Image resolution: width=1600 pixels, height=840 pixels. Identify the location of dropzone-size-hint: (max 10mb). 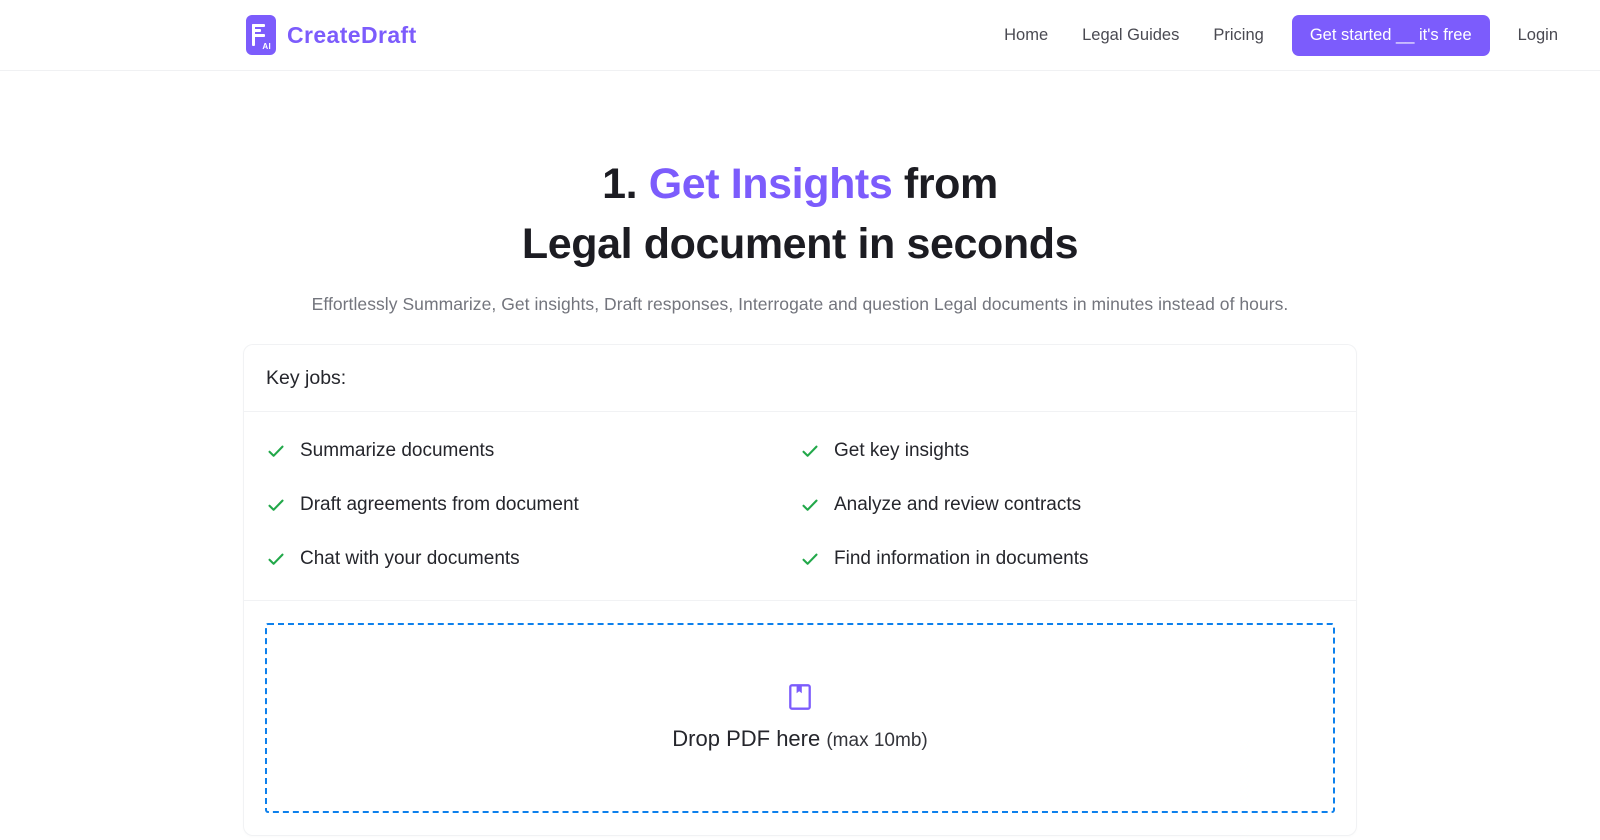
(877, 740).